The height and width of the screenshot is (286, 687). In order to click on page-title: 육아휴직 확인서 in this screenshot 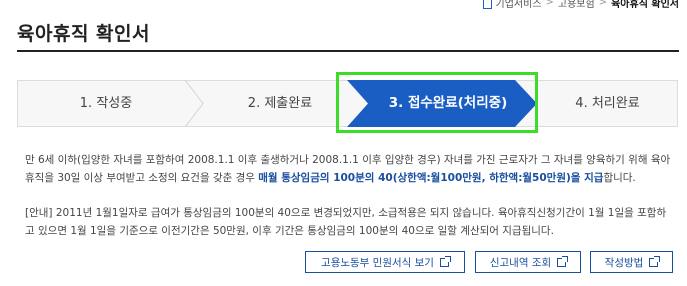, I will do `click(83, 34)`.